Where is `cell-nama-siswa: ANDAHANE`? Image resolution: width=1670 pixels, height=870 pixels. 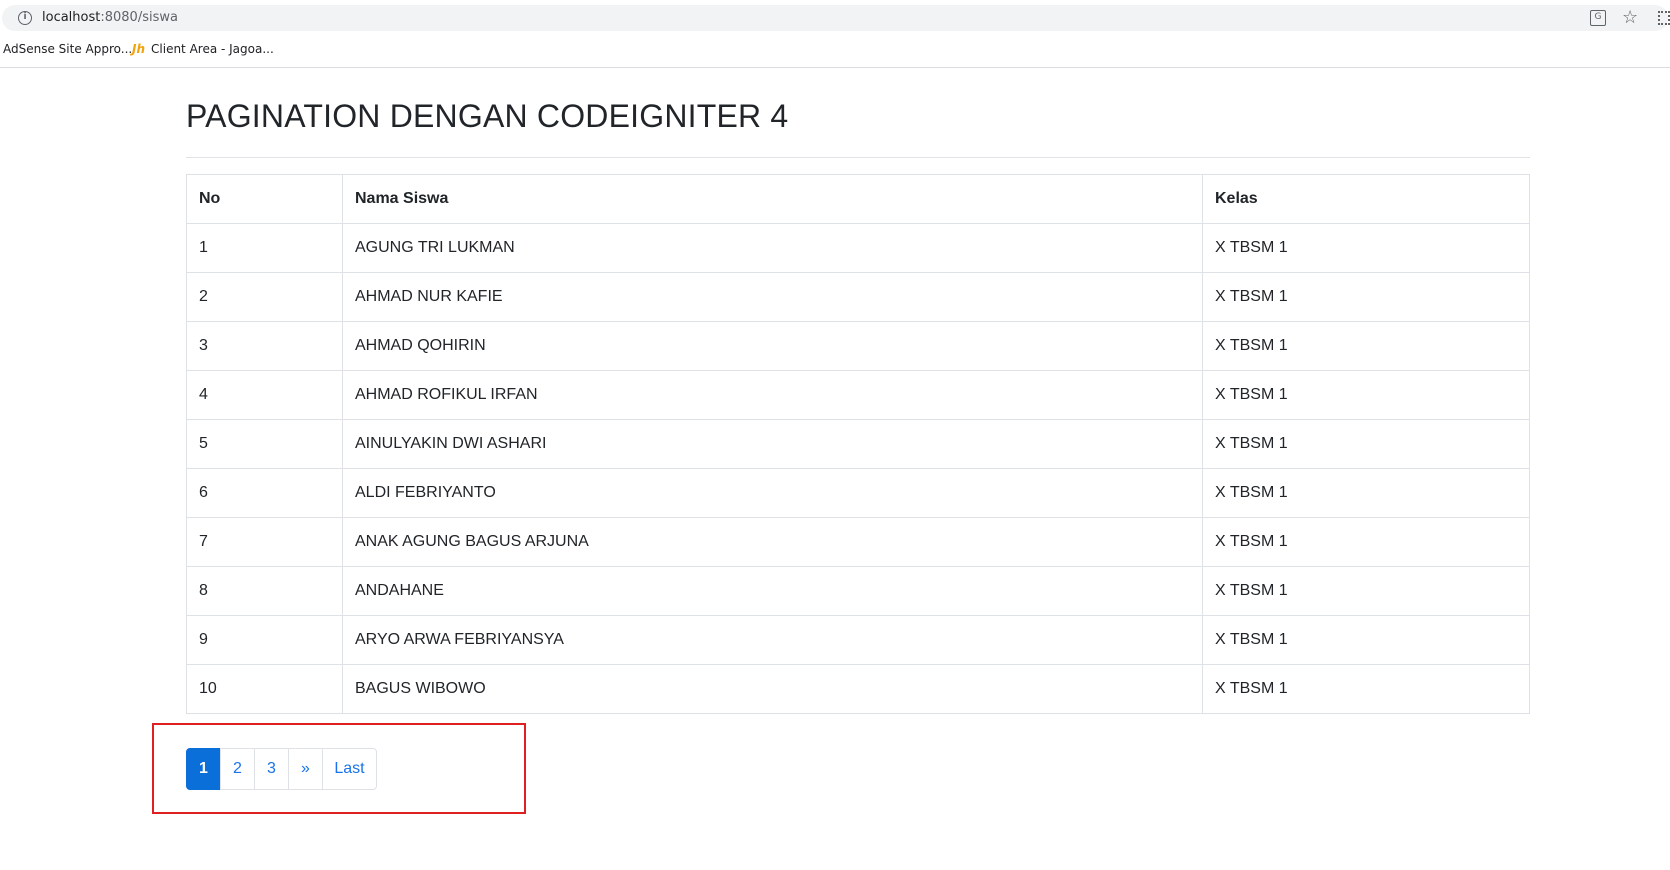 cell-nama-siswa: ANDAHANE is located at coordinates (772, 591).